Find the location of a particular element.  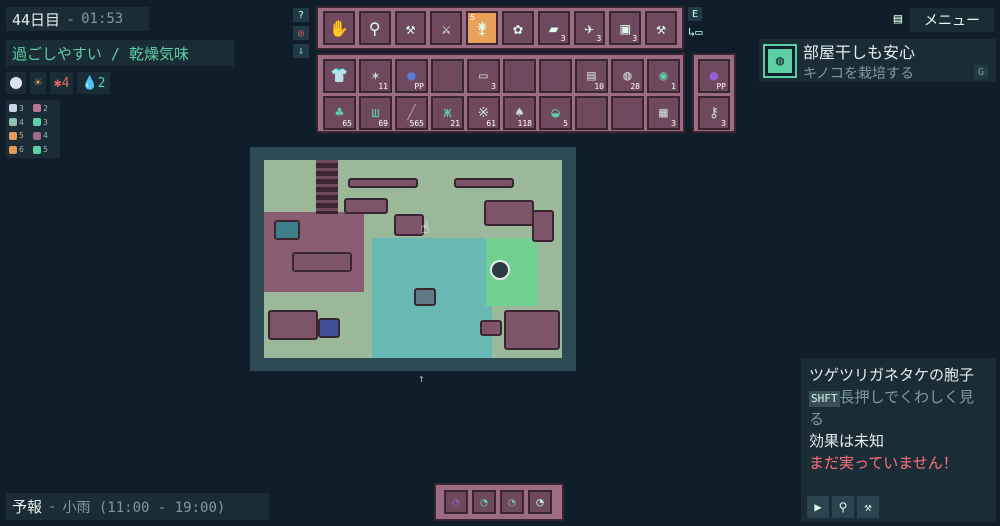

resource-item: 5 is located at coordinates (21, 136).